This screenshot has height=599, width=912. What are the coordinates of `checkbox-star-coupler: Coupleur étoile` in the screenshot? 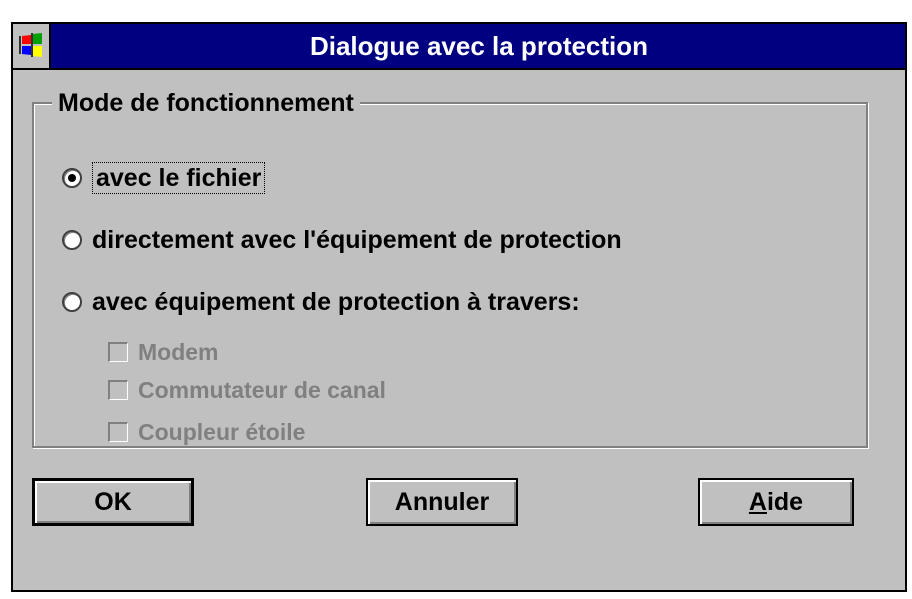 It's located at (206, 432).